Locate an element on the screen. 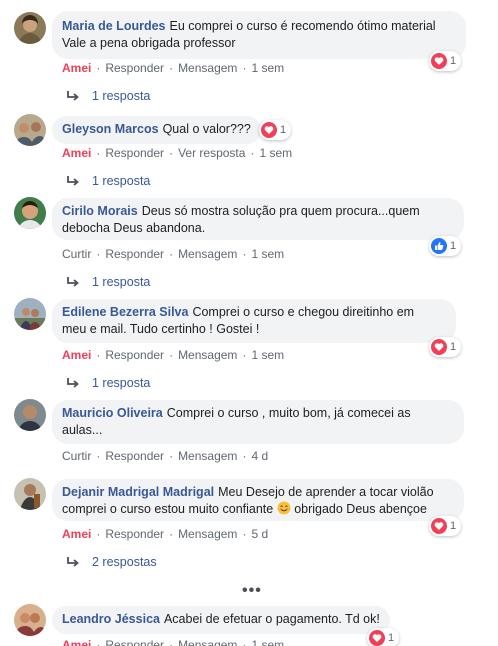 This screenshot has width=498, height=646. comment-actions: Curtir · Responder · Mensagem · 4 d is located at coordinates (165, 456).